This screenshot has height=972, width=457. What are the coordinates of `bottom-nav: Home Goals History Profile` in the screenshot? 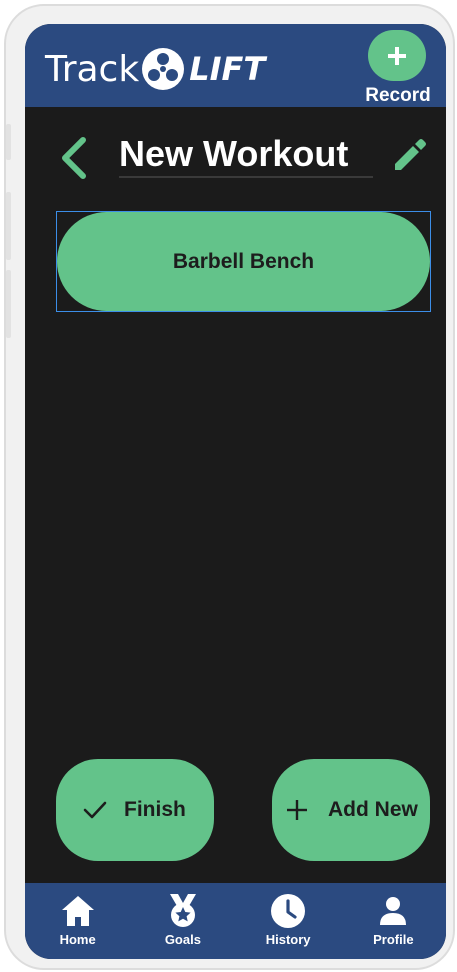 It's located at (235, 921).